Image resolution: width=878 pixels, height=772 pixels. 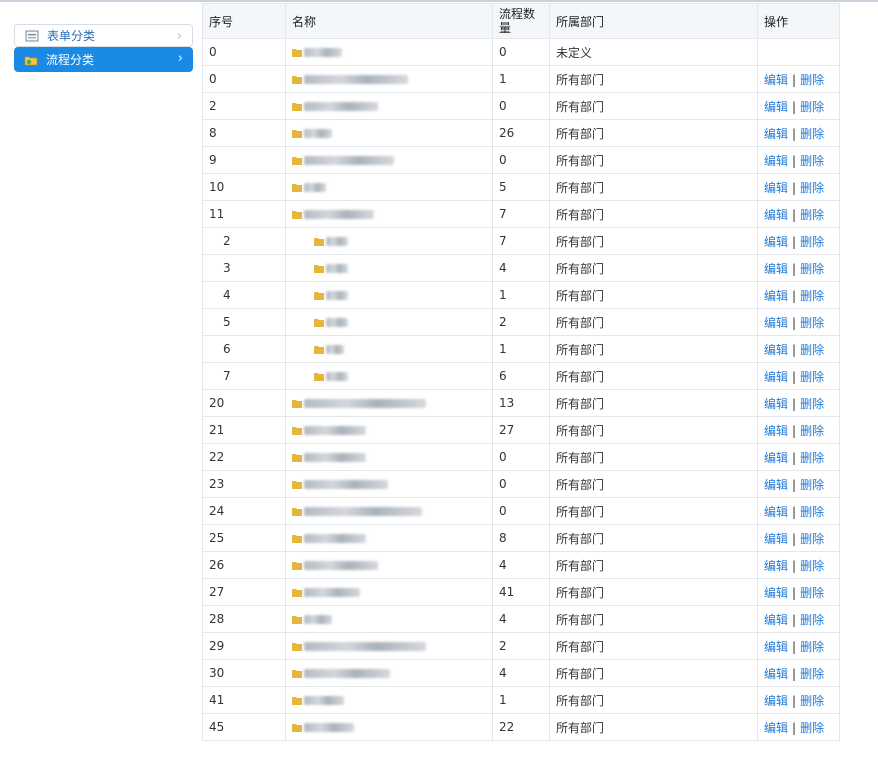 I want to click on cell-seq: 0, so click(x=244, y=79).